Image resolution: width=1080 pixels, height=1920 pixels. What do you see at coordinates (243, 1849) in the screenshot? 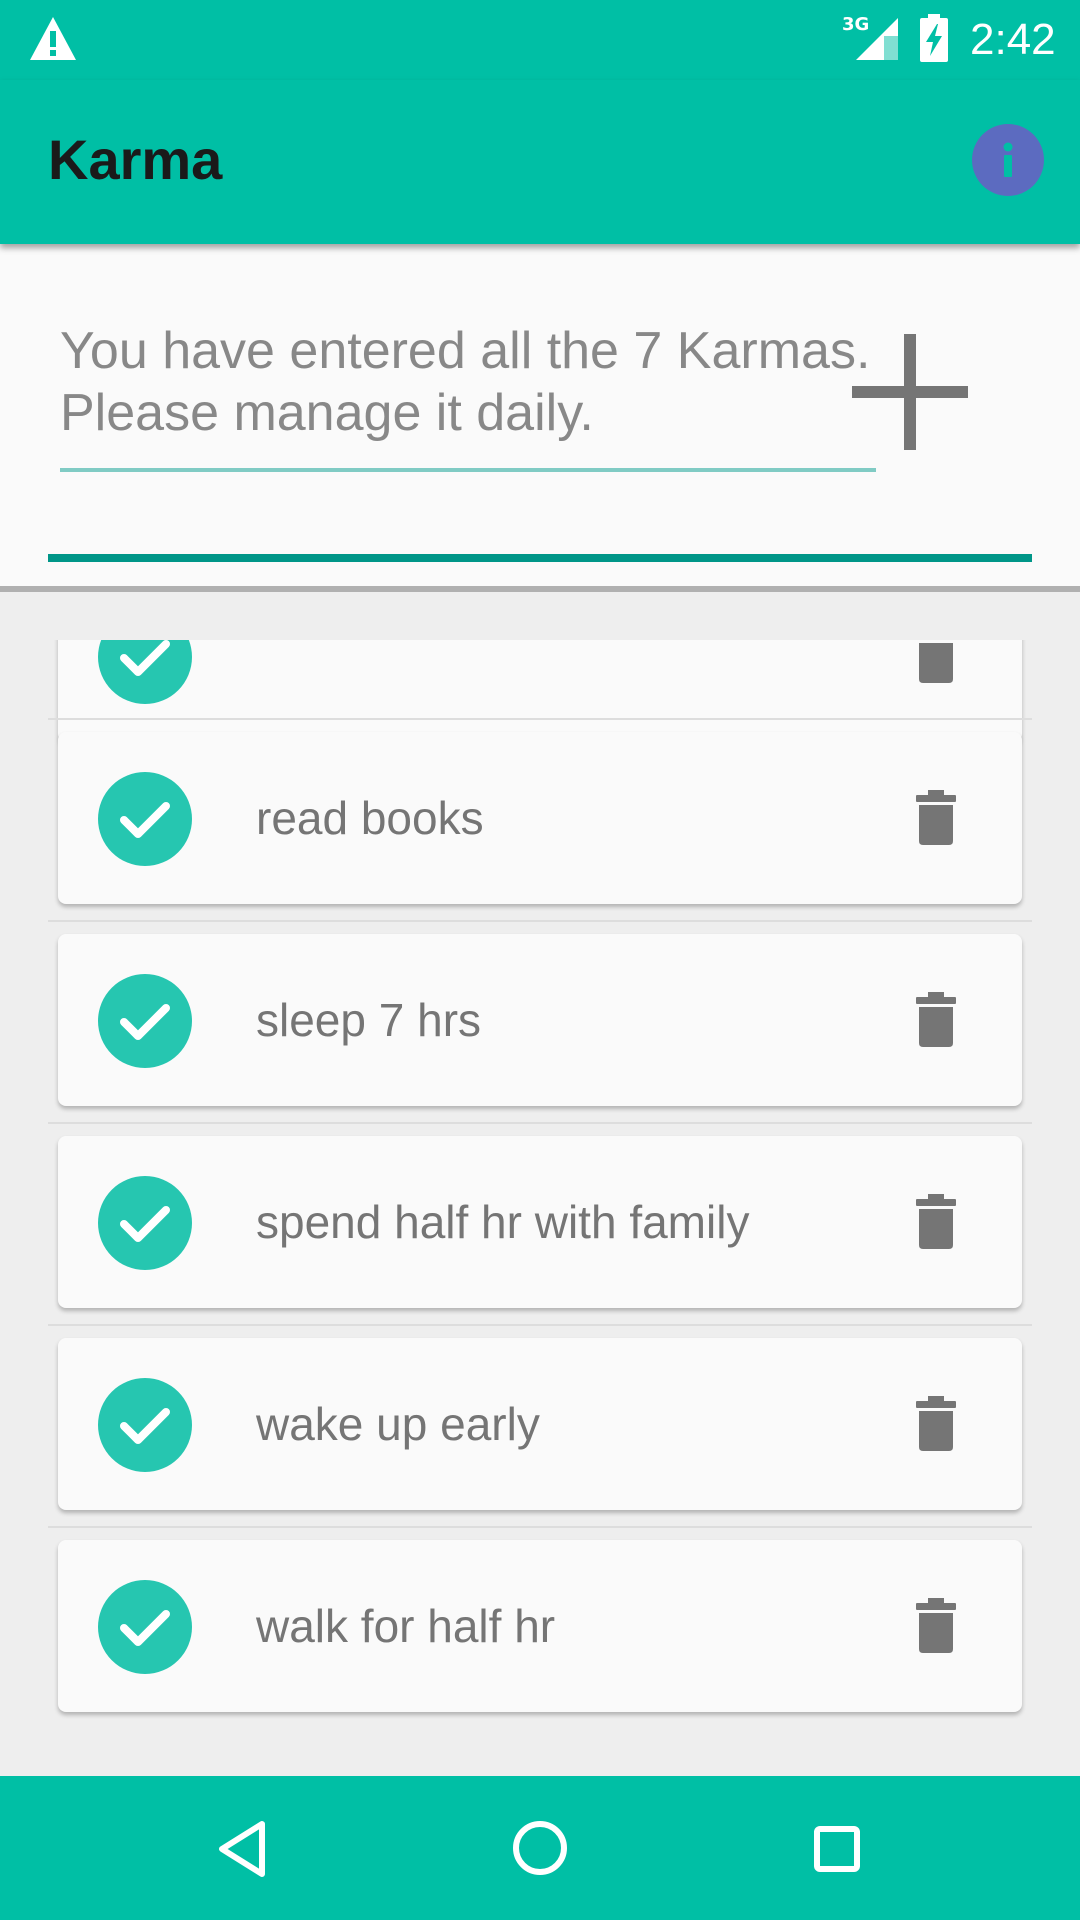
I see `back-icon` at bounding box center [243, 1849].